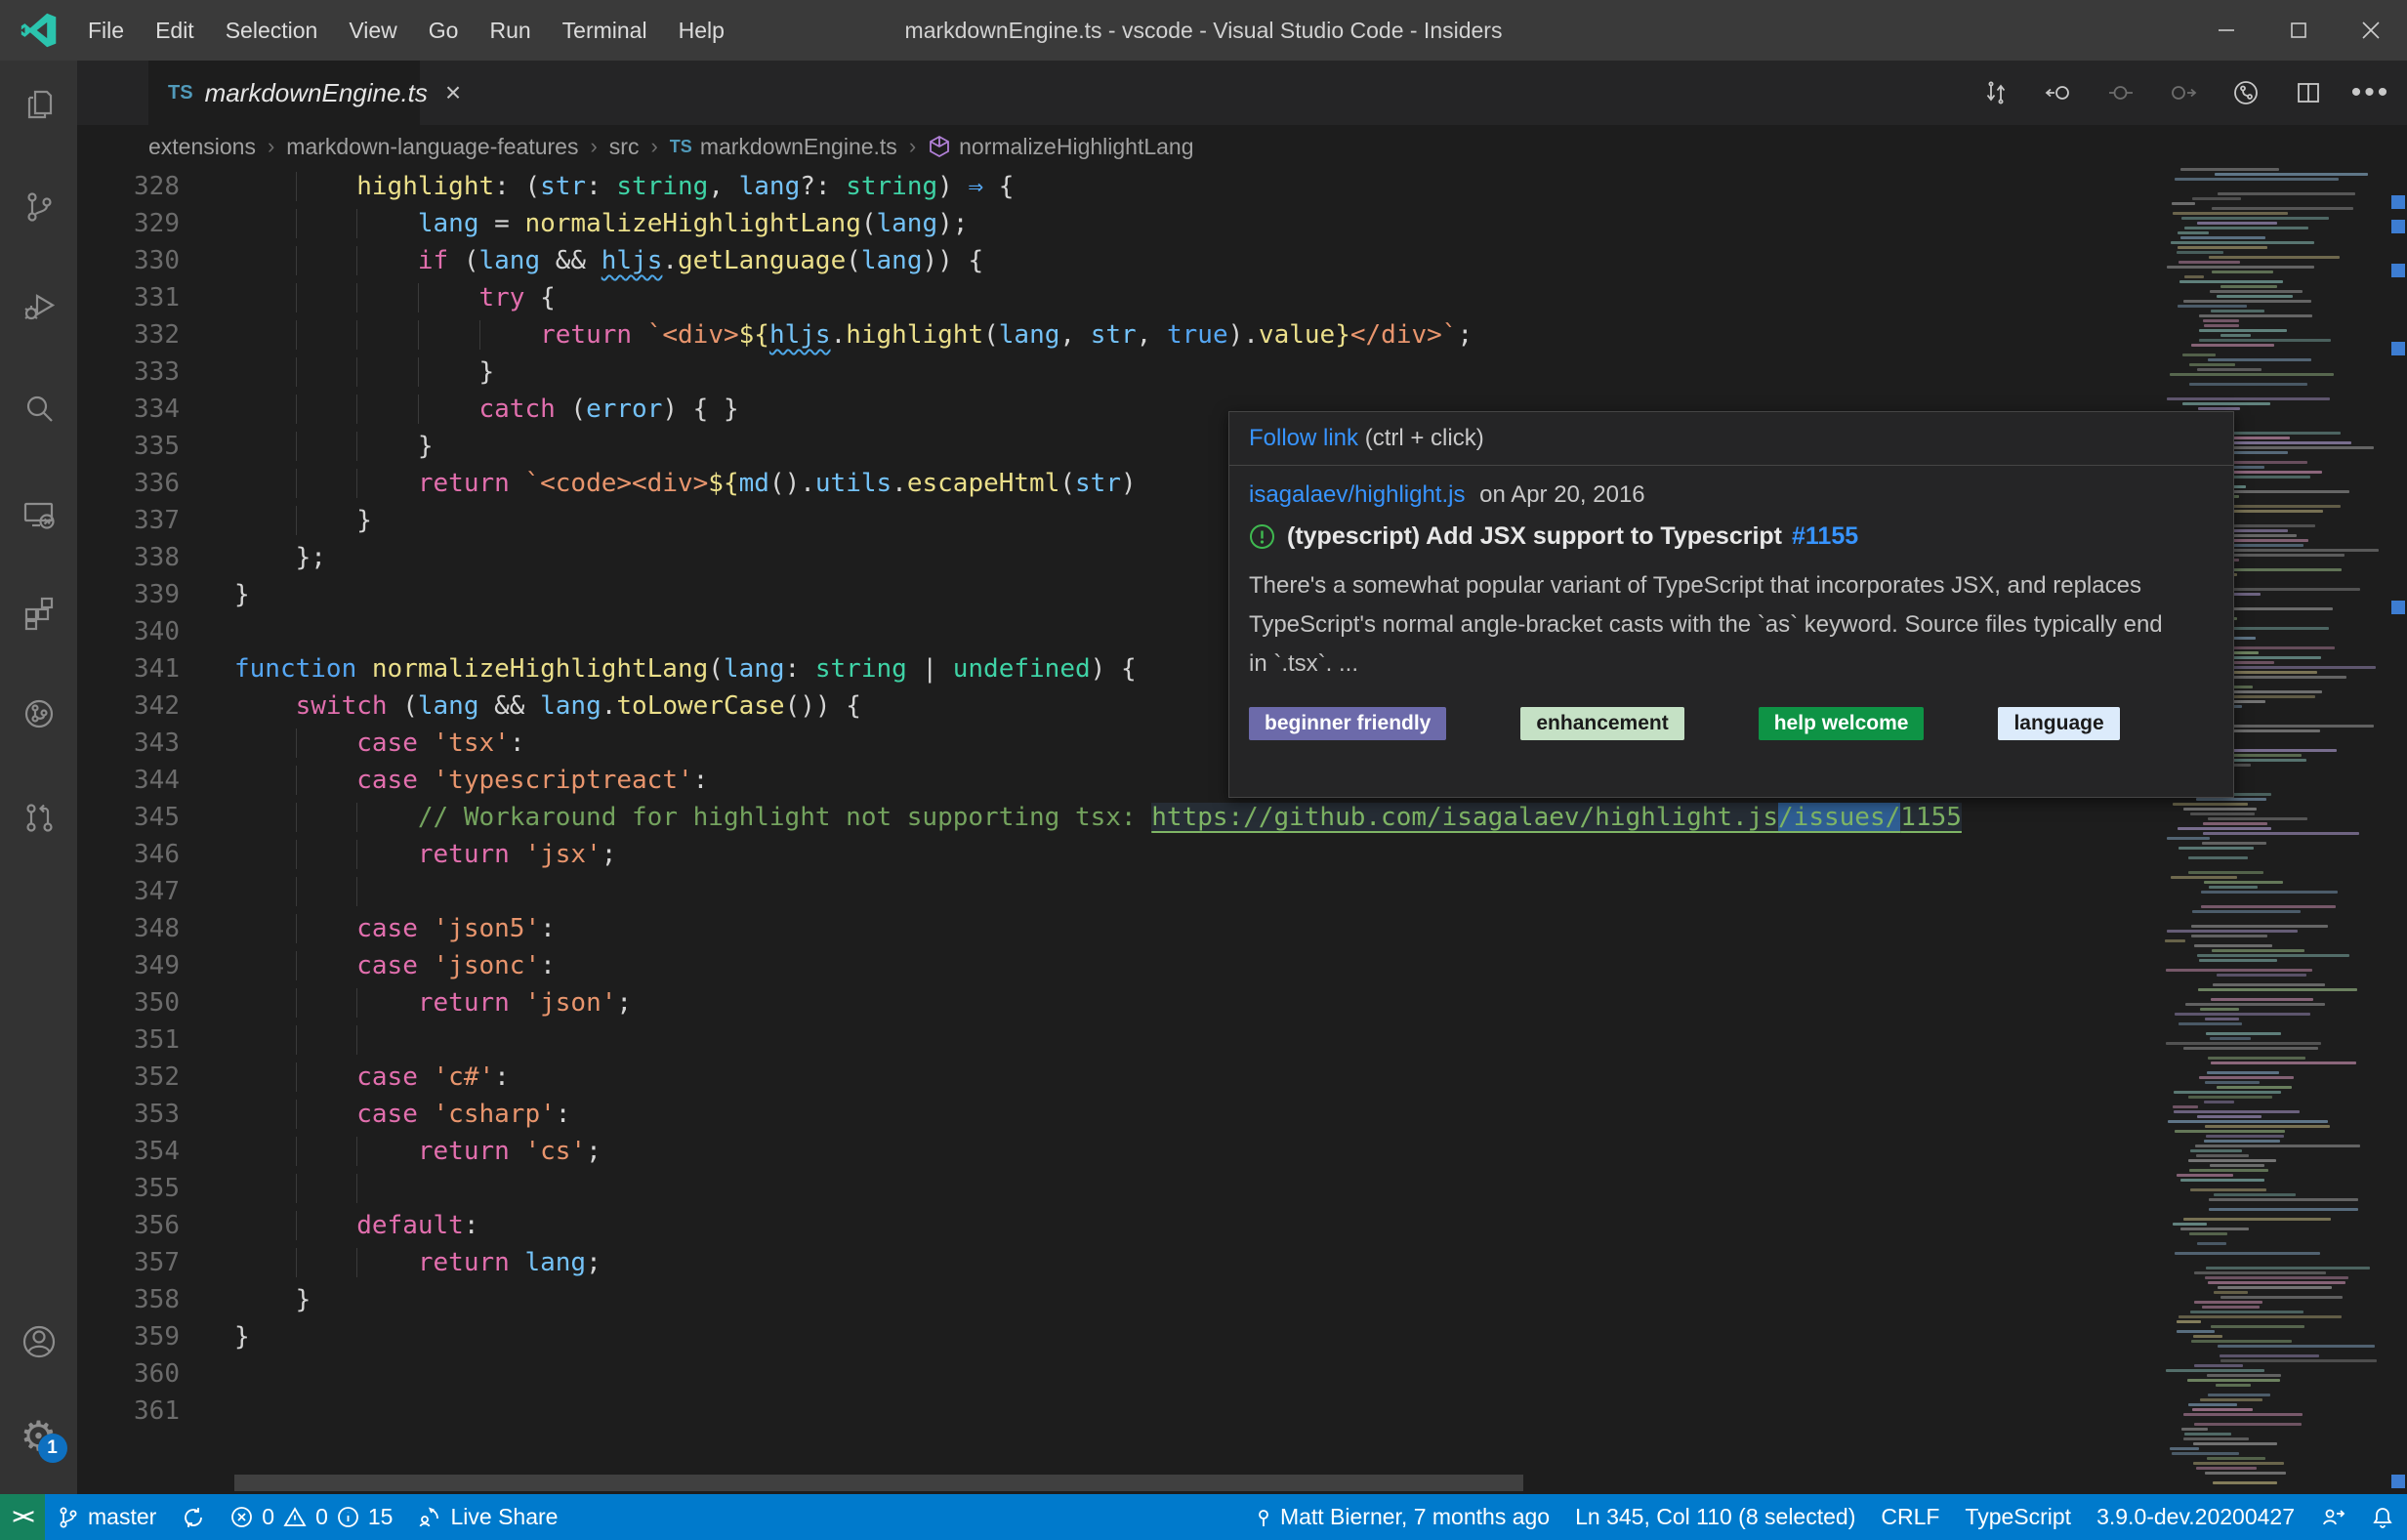 The image size is (2407, 1540). Describe the element at coordinates (155, 965) in the screenshot. I see `line-number: 349` at that location.